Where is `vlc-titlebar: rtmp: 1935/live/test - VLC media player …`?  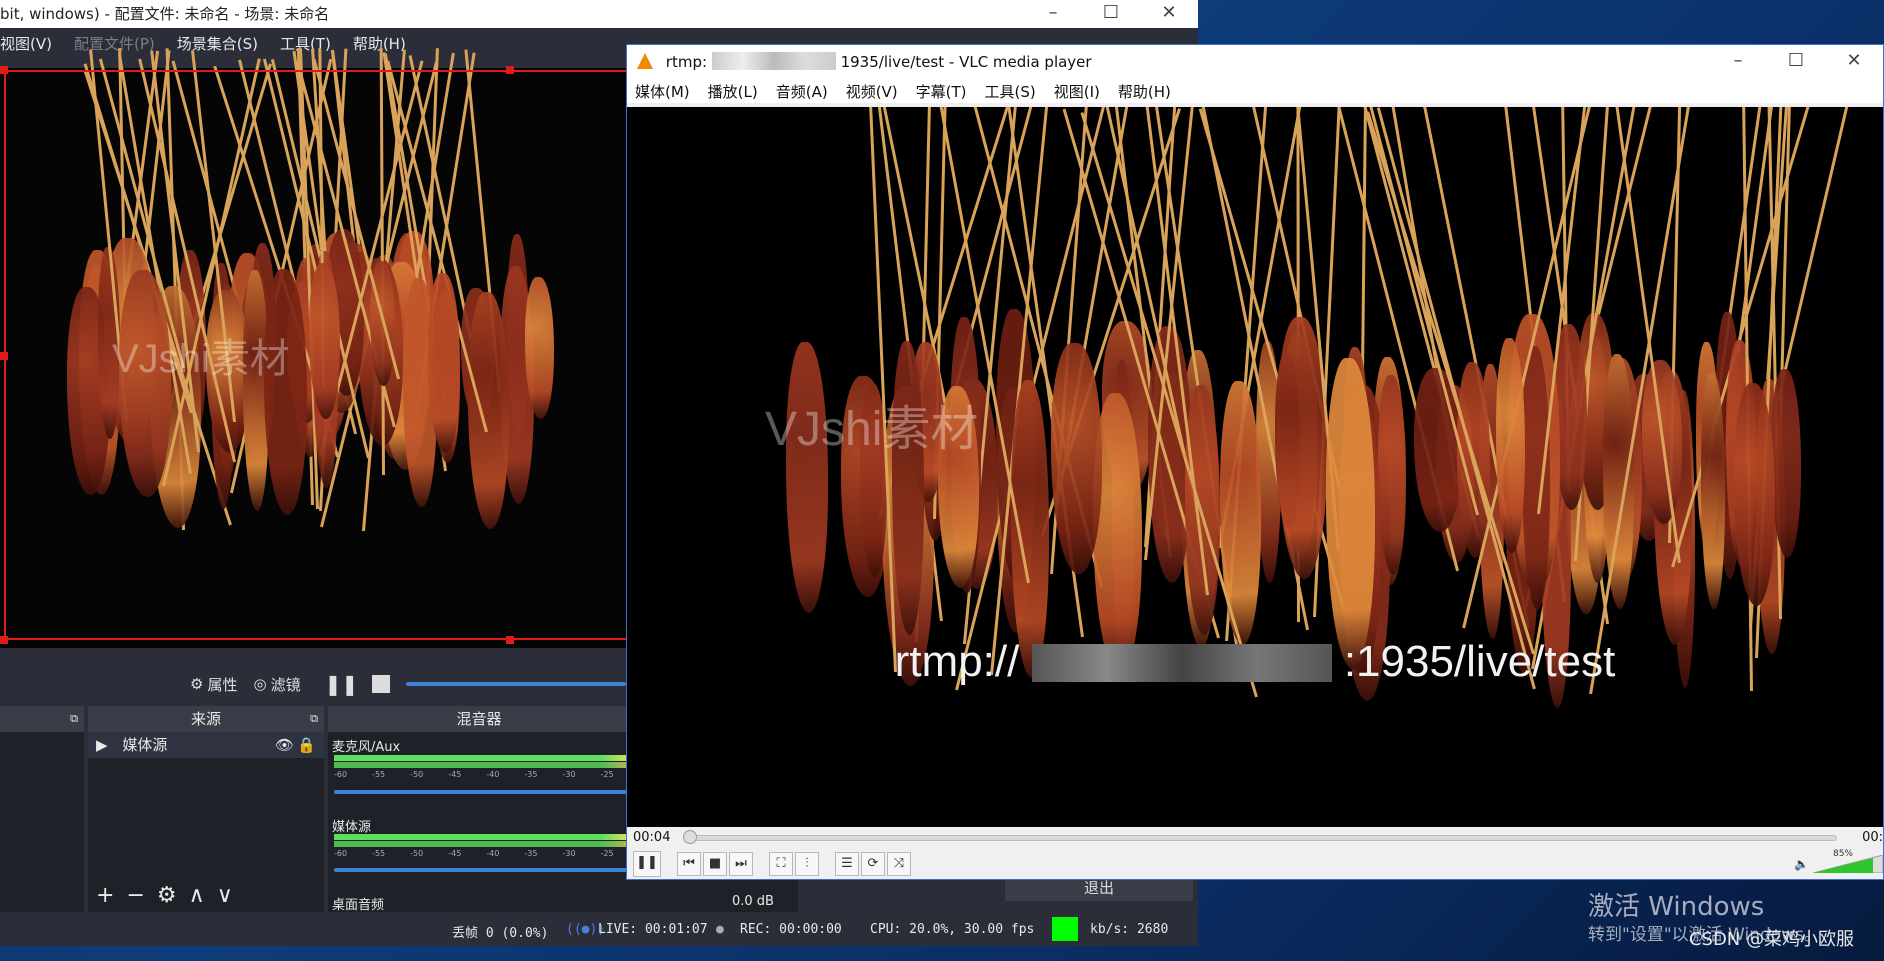 vlc-titlebar: rtmp: 1935/live/test - VLC media player … is located at coordinates (1255, 62).